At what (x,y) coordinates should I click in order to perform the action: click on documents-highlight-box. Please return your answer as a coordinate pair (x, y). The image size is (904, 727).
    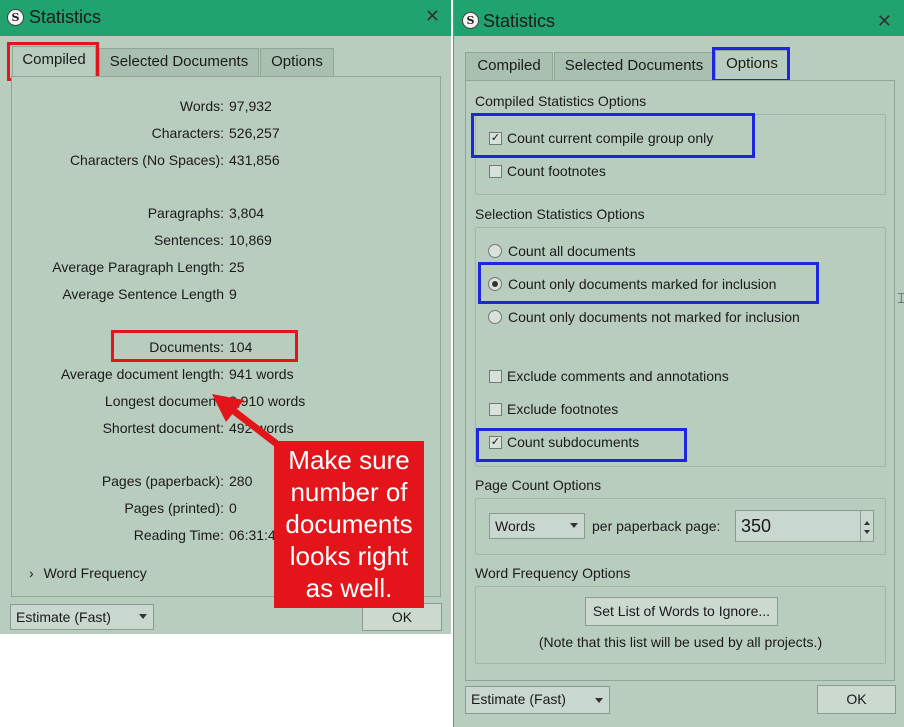
    Looking at the image, I should click on (204, 346).